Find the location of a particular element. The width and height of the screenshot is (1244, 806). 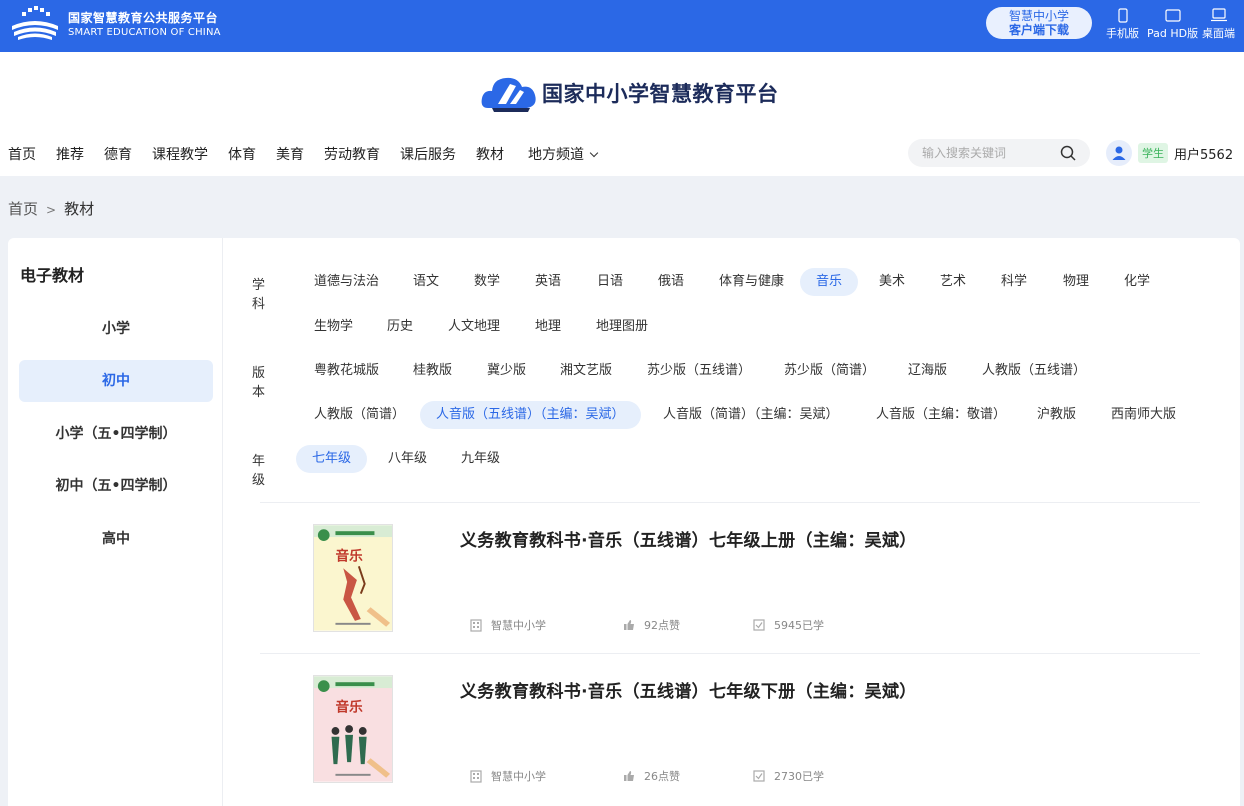

book-title: 义务教育教科书·音乐（五线谱）七年级上册（主编：吴斌） is located at coordinates (688, 538).